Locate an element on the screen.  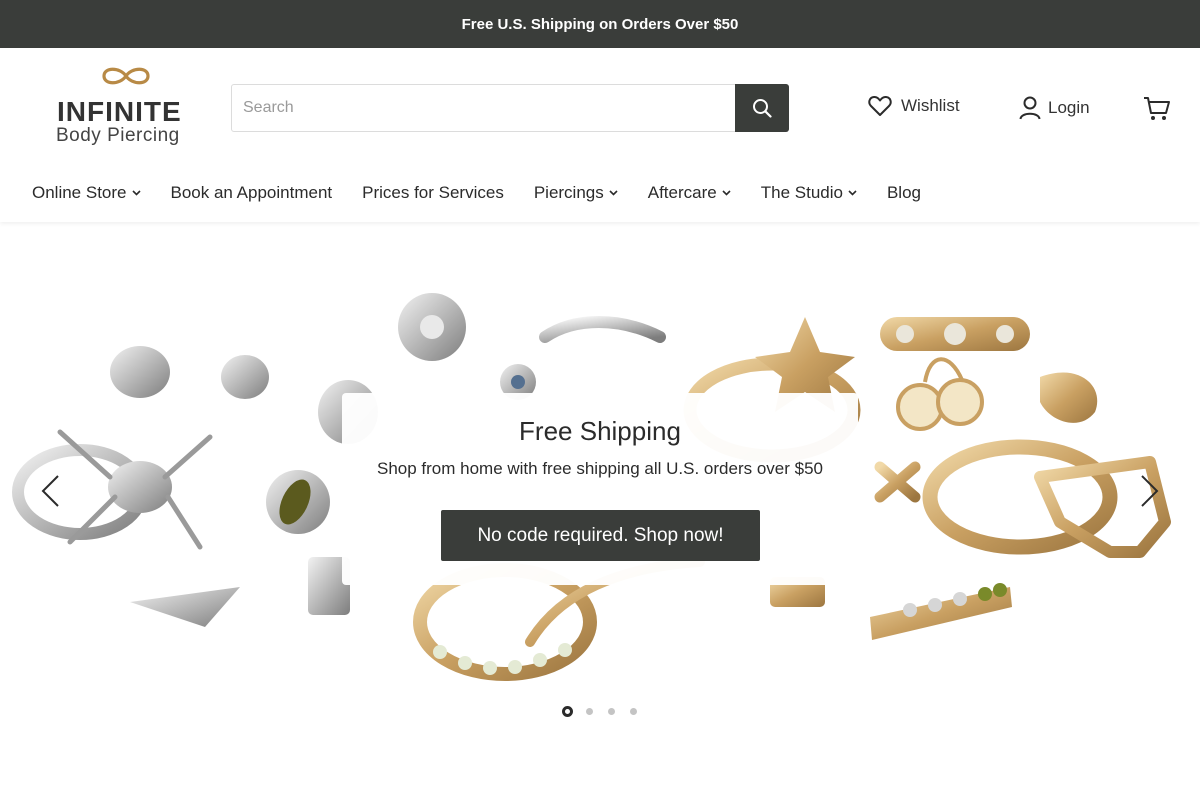
infinity-logo-icon is located at coordinates (126, 76).